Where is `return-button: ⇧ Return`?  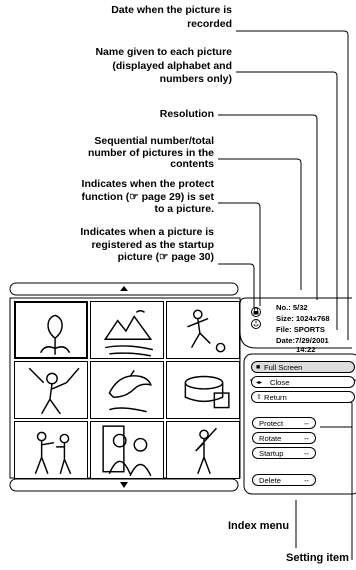 return-button: ⇧ Return is located at coordinates (303, 397).